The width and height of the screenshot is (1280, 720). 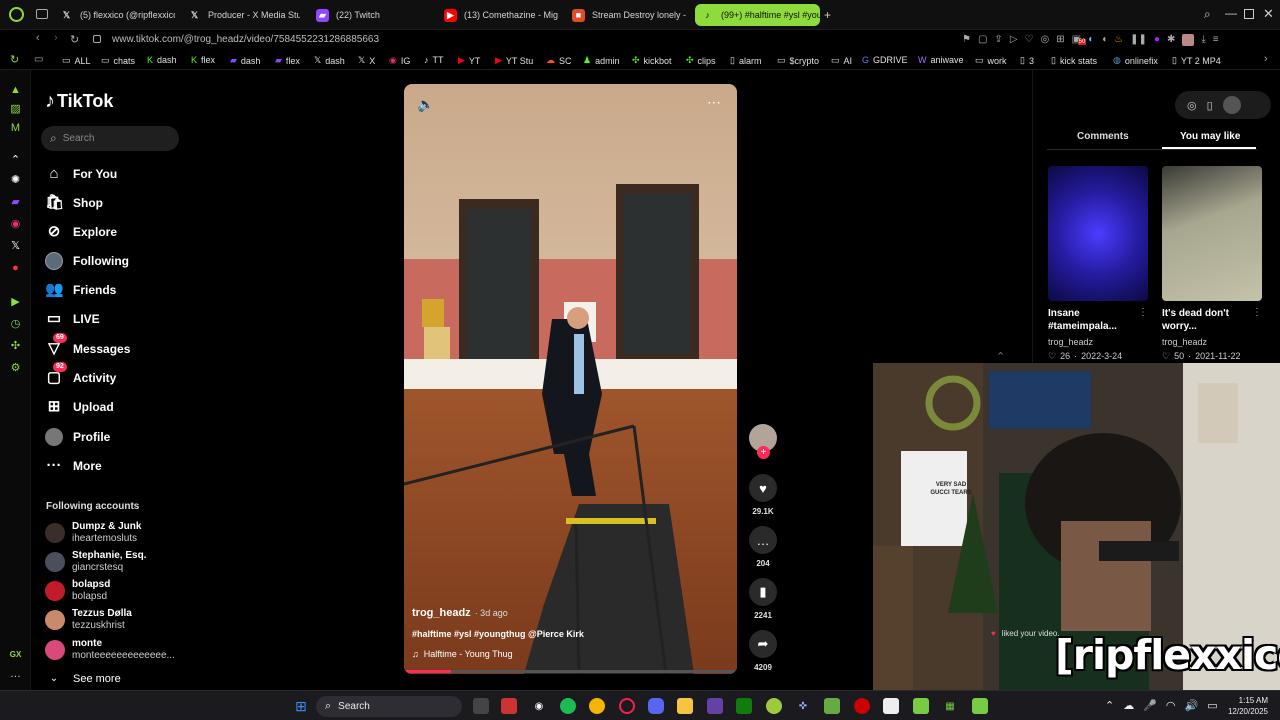 What do you see at coordinates (1266, 59) in the screenshot?
I see `more-bookmarks-chevron-icon: ›` at bounding box center [1266, 59].